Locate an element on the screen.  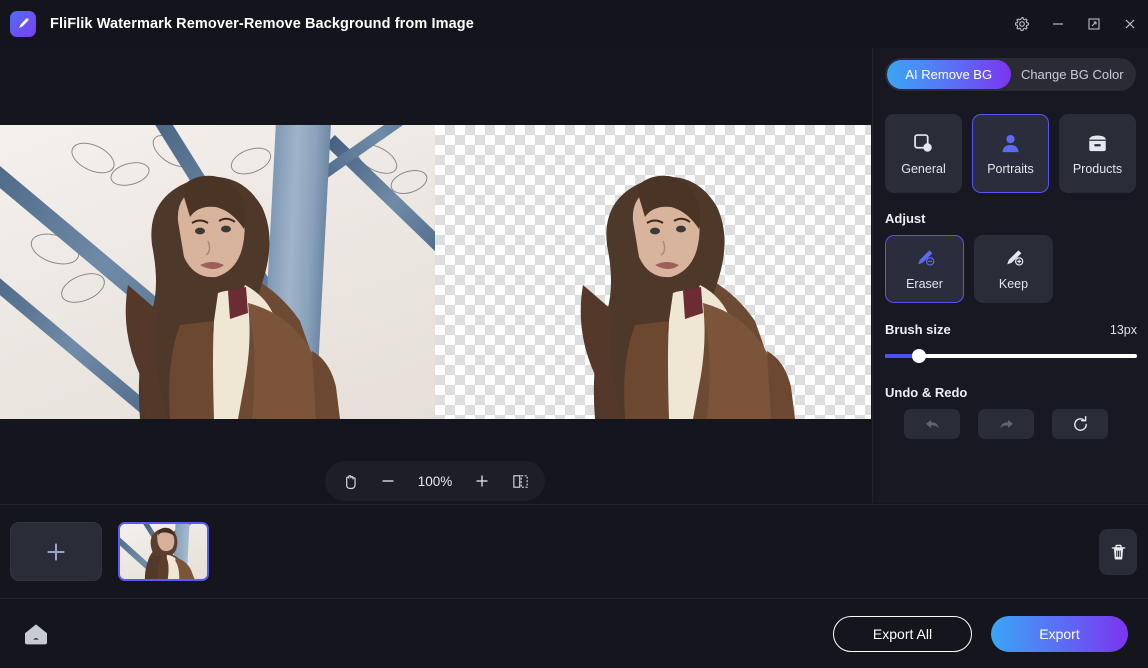
mode-tab-group: AI Remove BG Change BG Color is located at coordinates (1010, 74).